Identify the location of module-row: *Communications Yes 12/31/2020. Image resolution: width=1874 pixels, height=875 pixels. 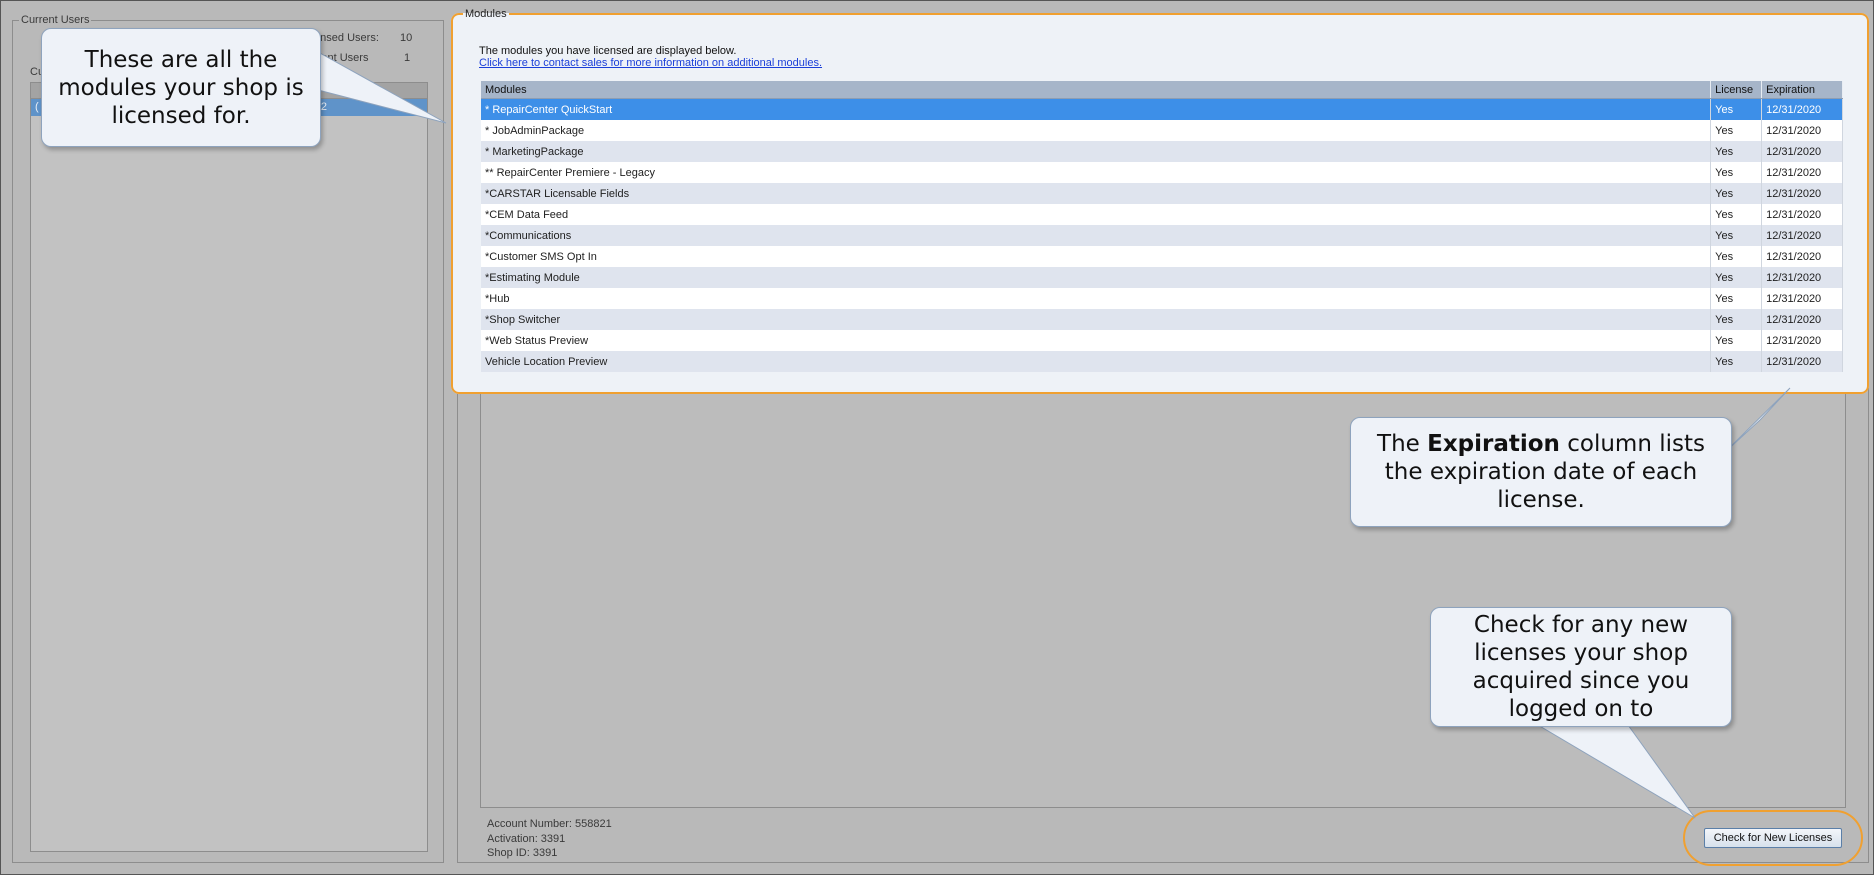
(1162, 235).